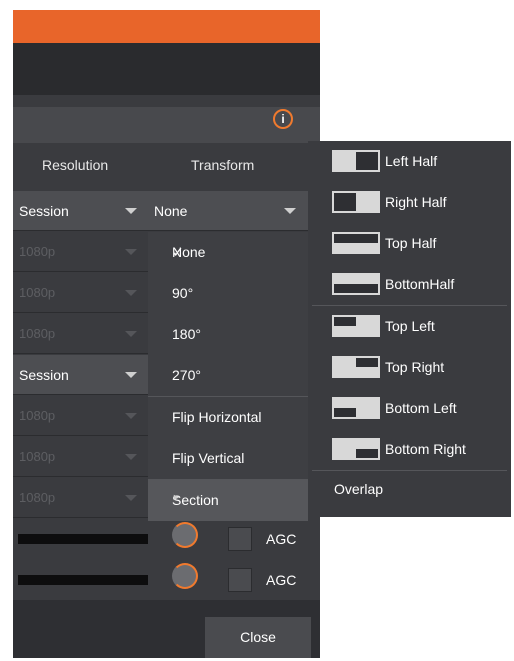  I want to click on submenu-item-bottom-left: Bottom Left, so click(409, 408).